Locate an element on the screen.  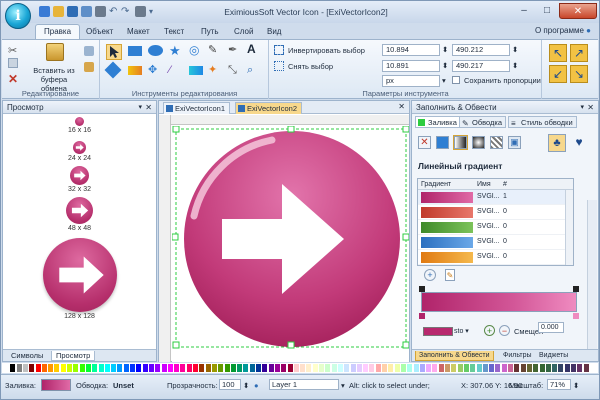
tab-object: Объект is located at coordinates (99, 32).